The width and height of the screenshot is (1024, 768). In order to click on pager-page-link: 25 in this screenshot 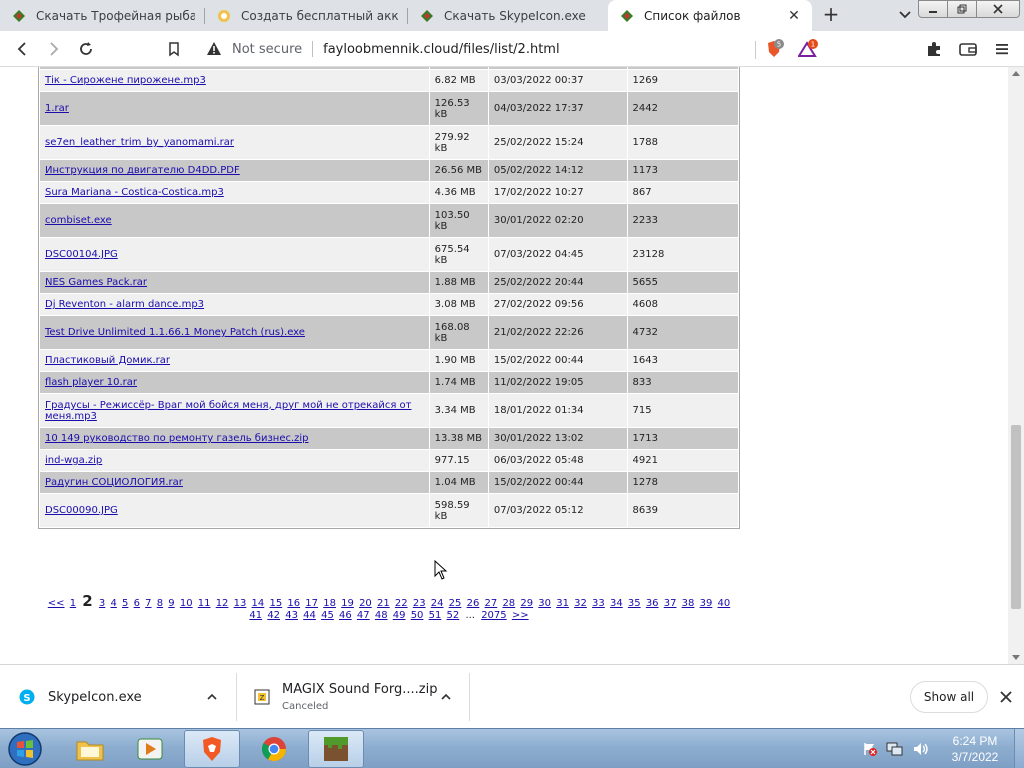, I will do `click(455, 603)`.